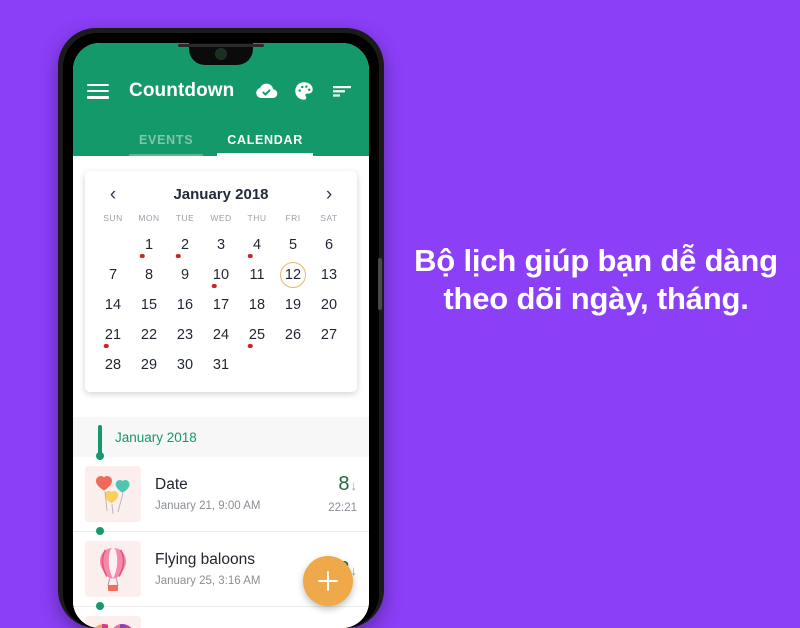 This screenshot has height=628, width=800. I want to click on calendar-day-number: 31, so click(221, 365).